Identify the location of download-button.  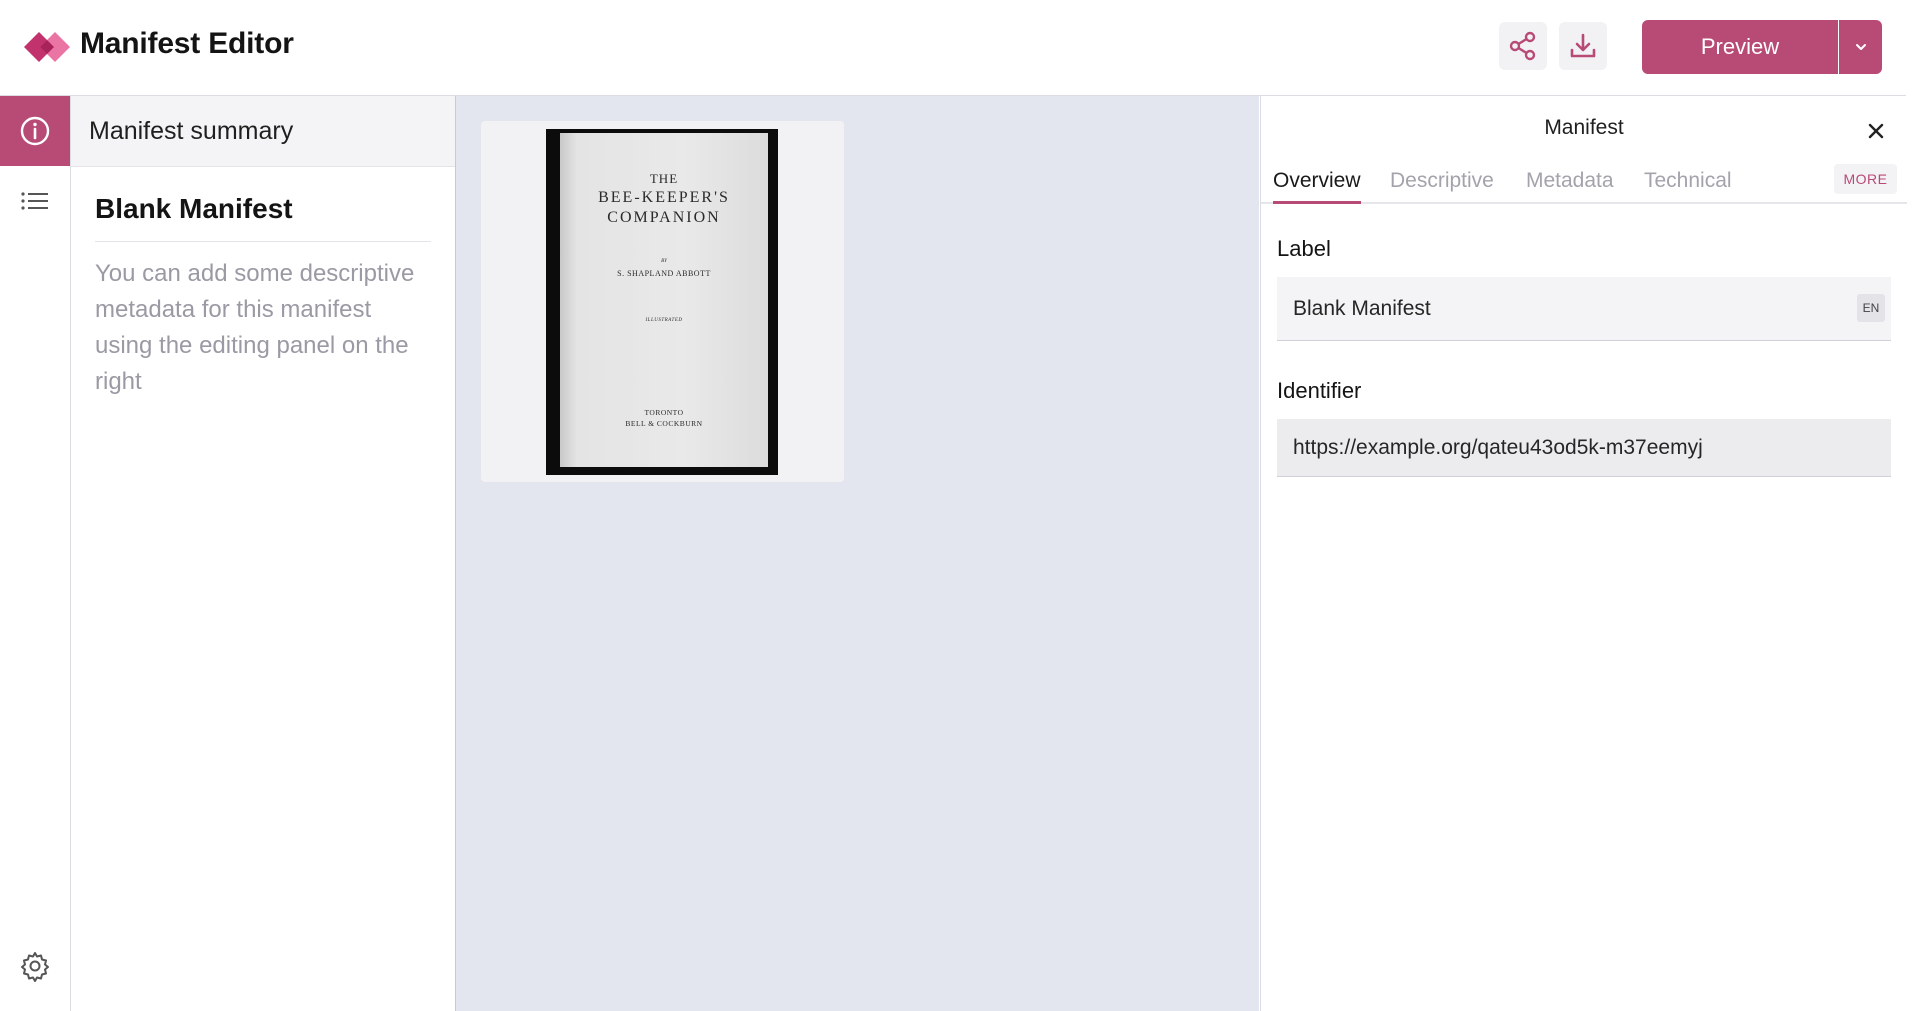
(1583, 46).